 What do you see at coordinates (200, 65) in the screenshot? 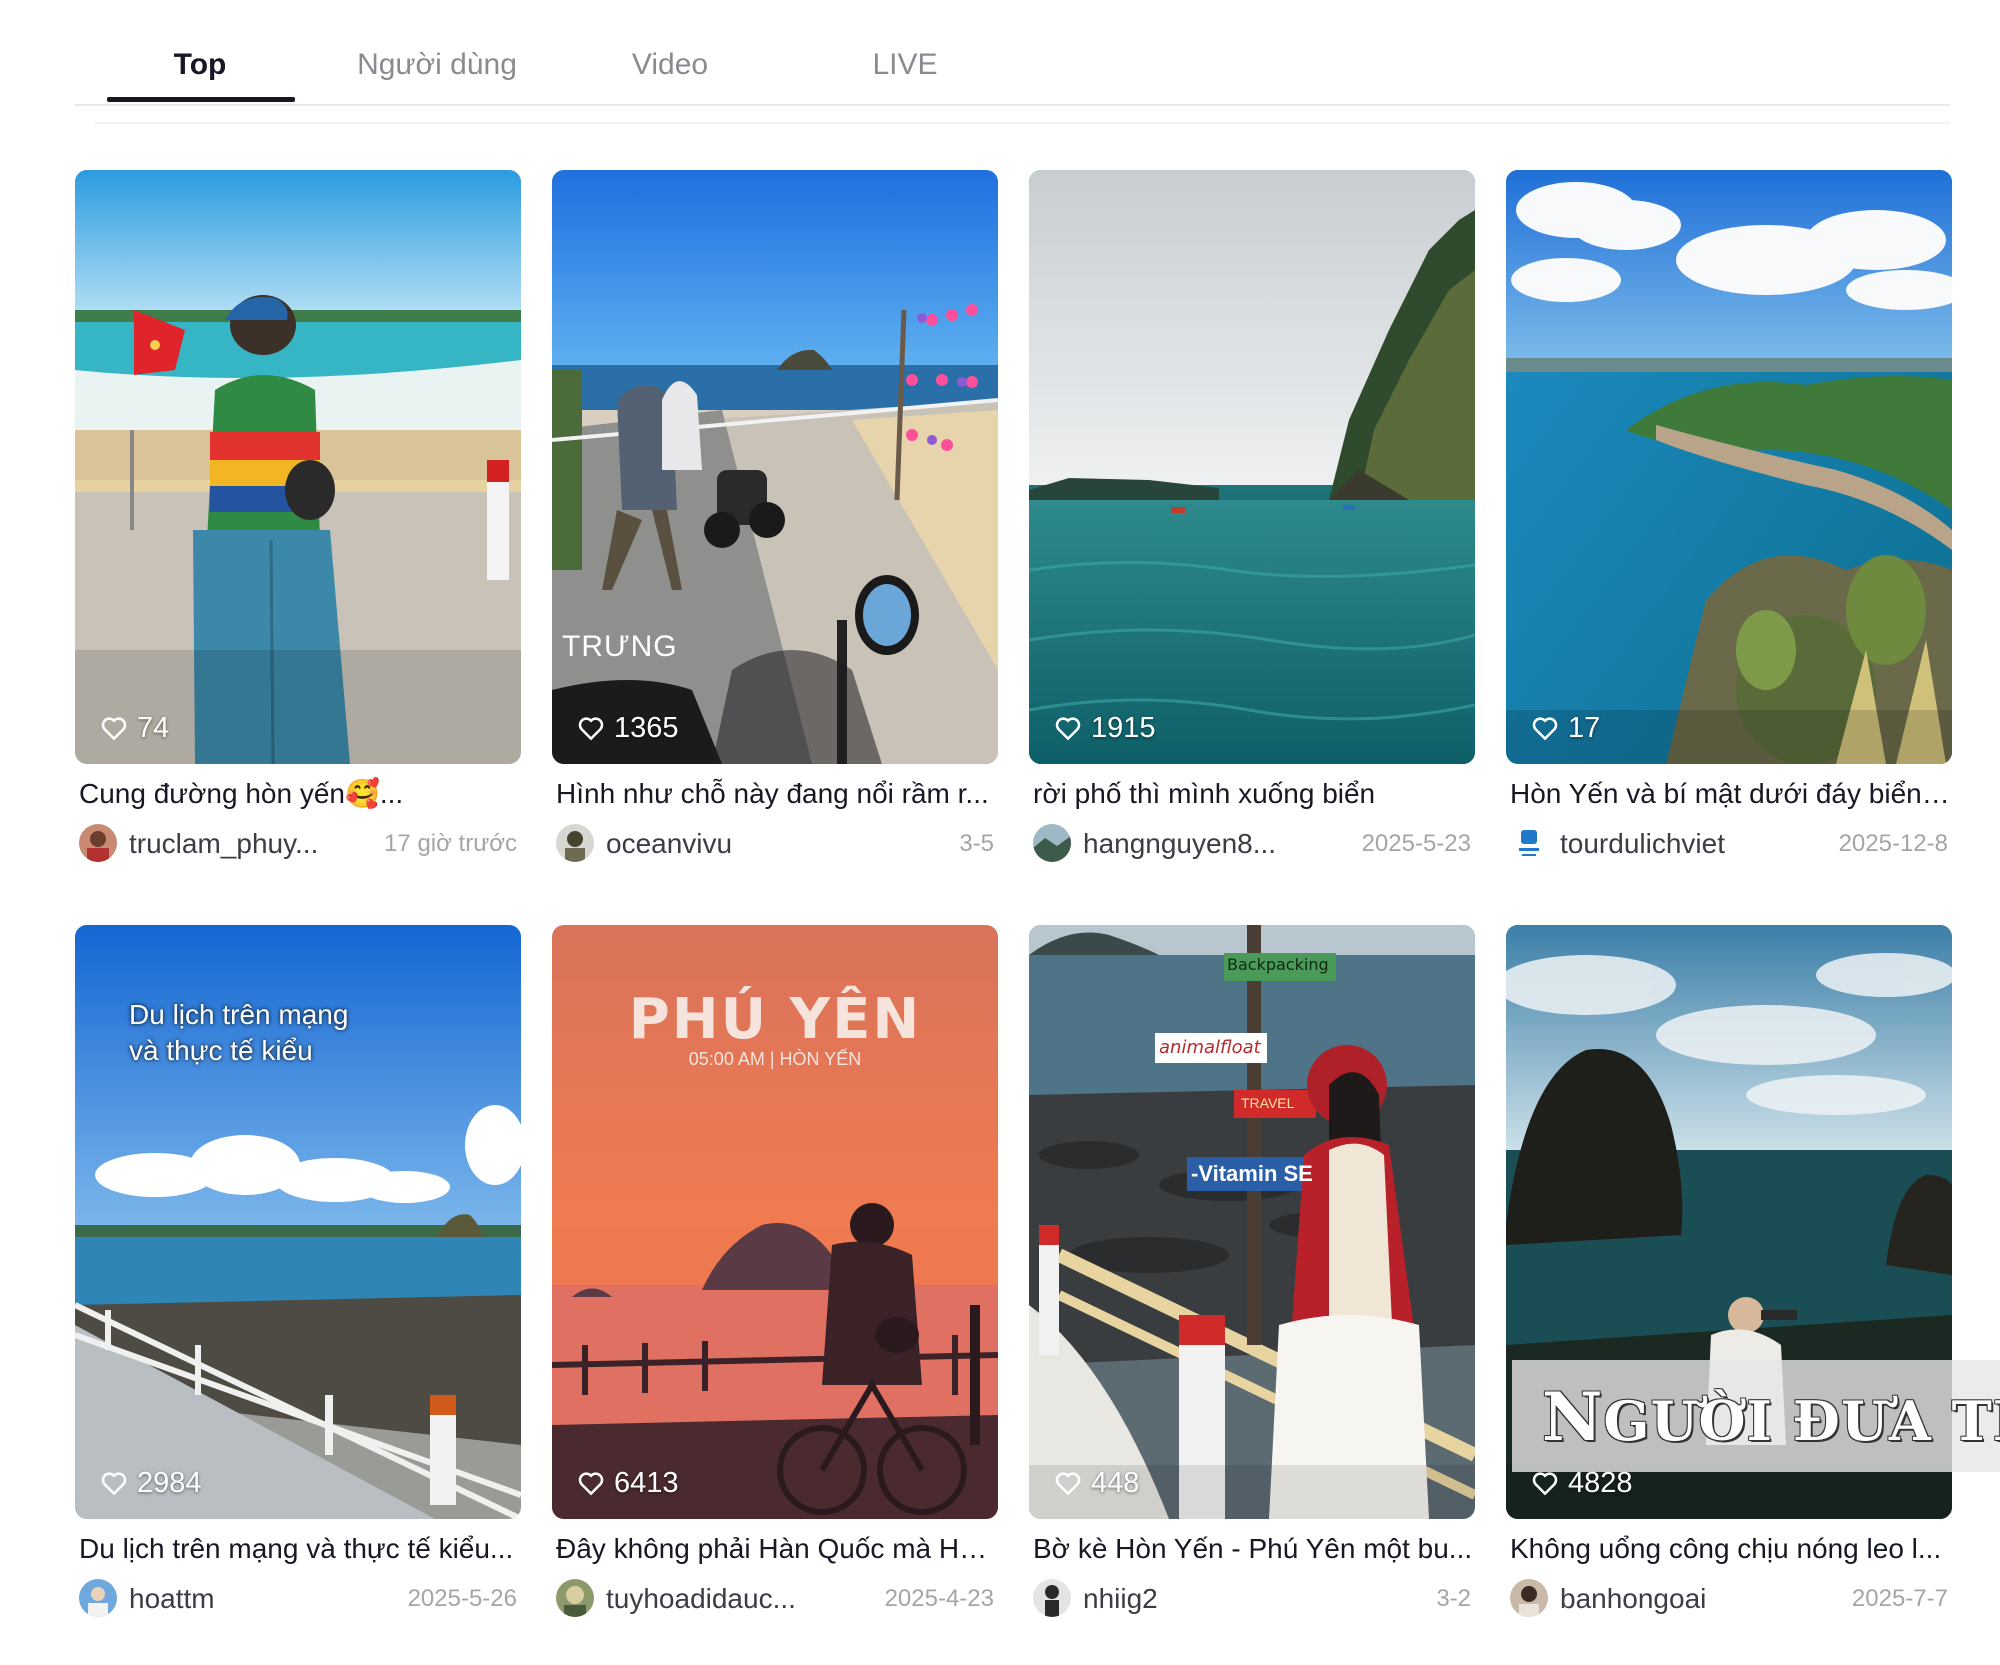
I see `tab-top: Top` at bounding box center [200, 65].